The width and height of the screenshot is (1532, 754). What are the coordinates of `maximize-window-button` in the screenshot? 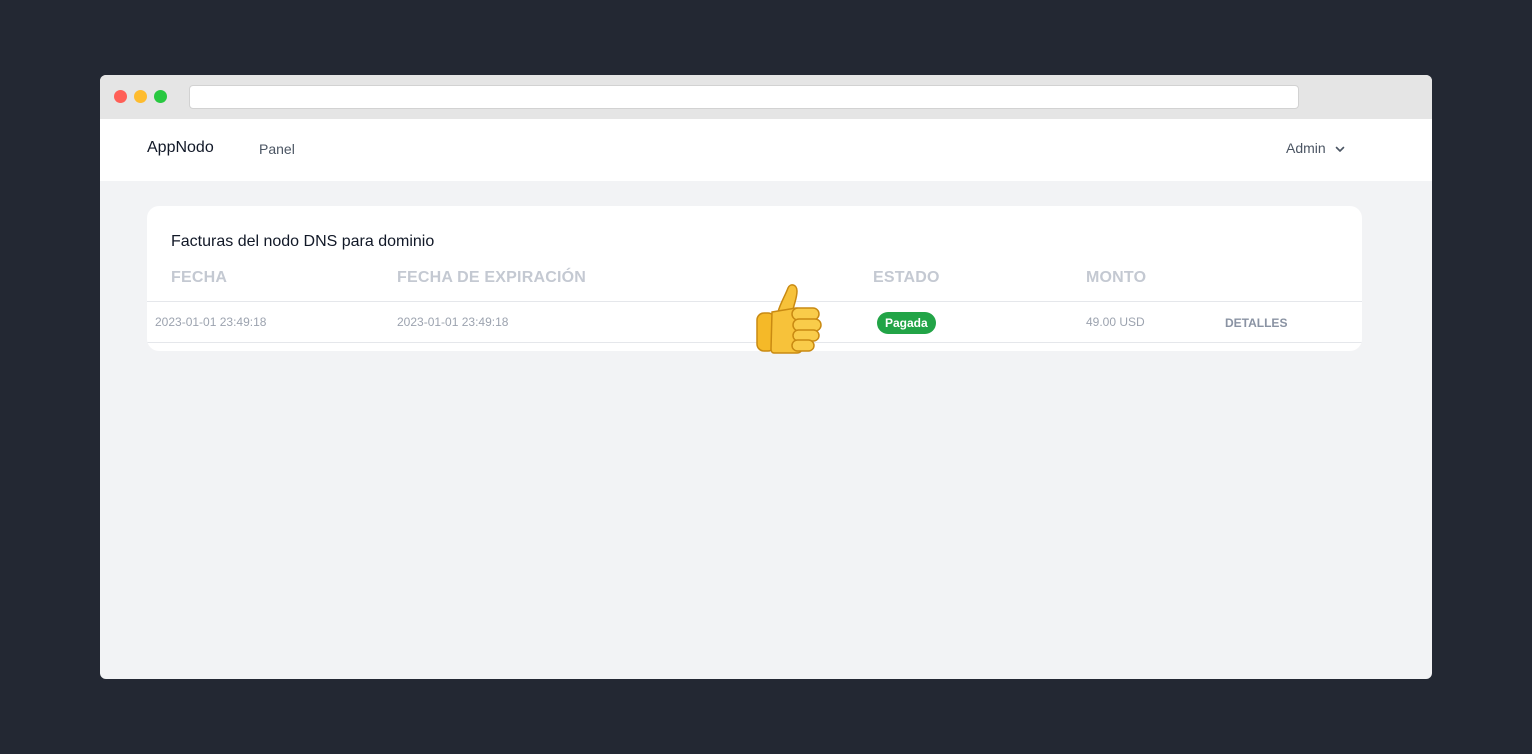 It's located at (160, 96).